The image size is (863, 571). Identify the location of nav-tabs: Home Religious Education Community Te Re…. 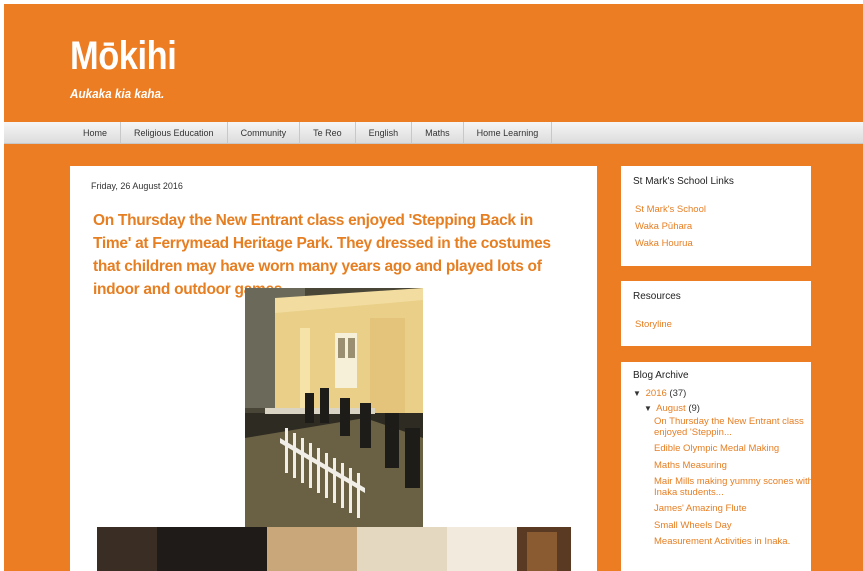
(433, 133).